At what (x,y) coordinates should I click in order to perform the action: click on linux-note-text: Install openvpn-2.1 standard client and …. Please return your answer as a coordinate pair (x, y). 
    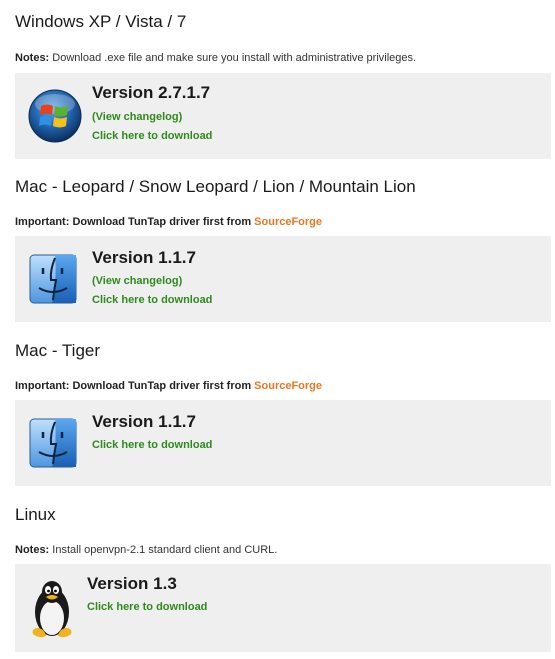
    Looking at the image, I should click on (165, 550).